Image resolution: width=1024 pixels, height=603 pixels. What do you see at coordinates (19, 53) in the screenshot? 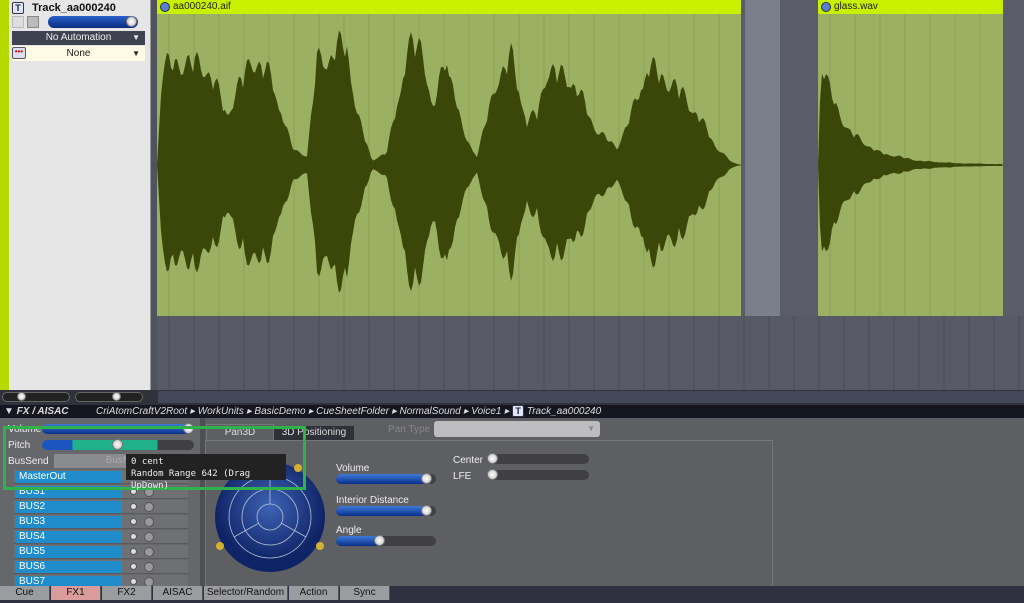
I see `options-icon: •••` at bounding box center [19, 53].